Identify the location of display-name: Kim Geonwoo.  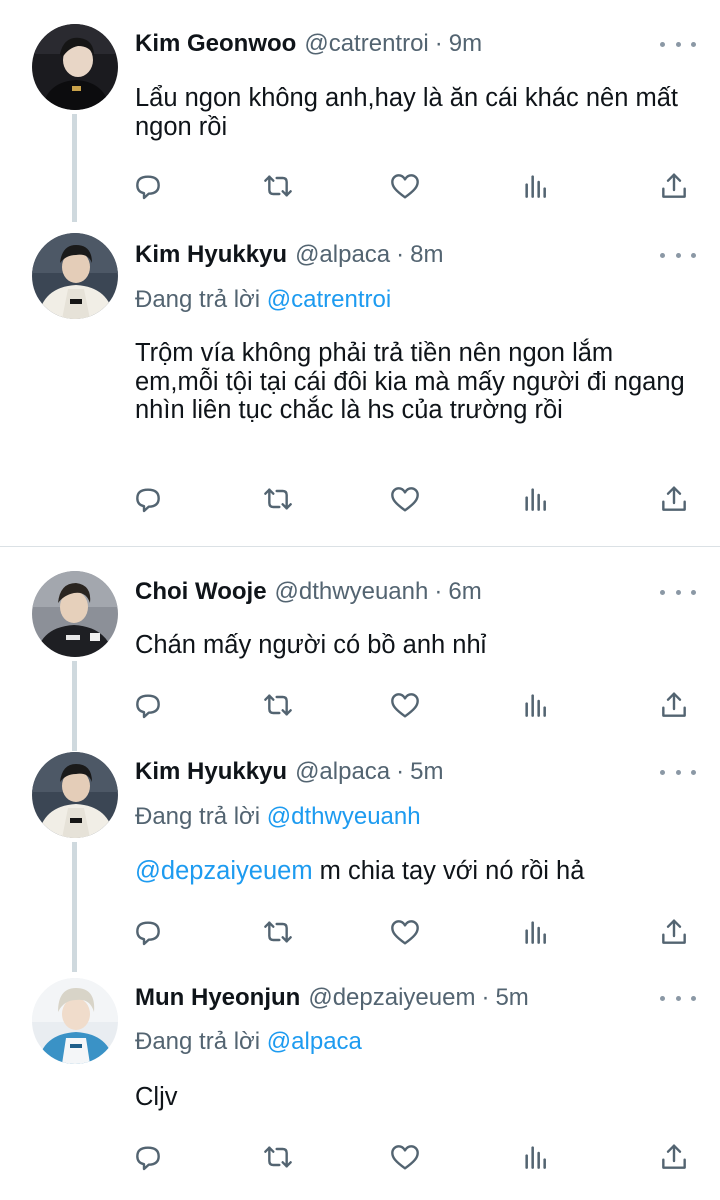
(215, 44).